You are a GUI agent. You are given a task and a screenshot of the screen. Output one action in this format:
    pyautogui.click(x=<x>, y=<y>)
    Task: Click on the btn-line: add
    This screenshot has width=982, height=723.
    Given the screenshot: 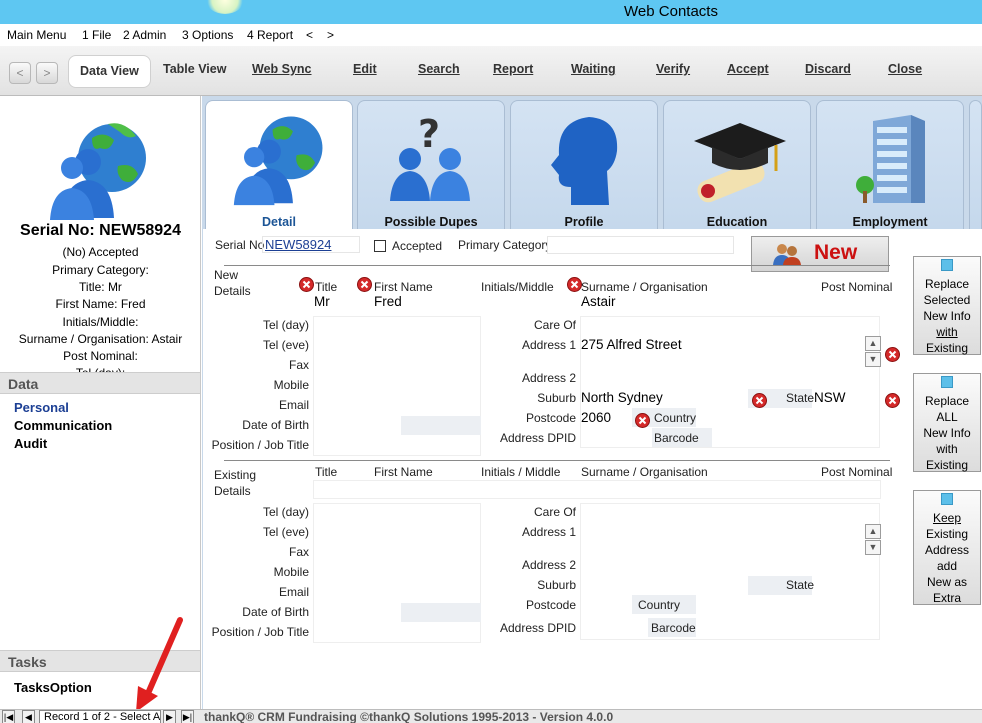 What is the action you would take?
    pyautogui.click(x=947, y=566)
    